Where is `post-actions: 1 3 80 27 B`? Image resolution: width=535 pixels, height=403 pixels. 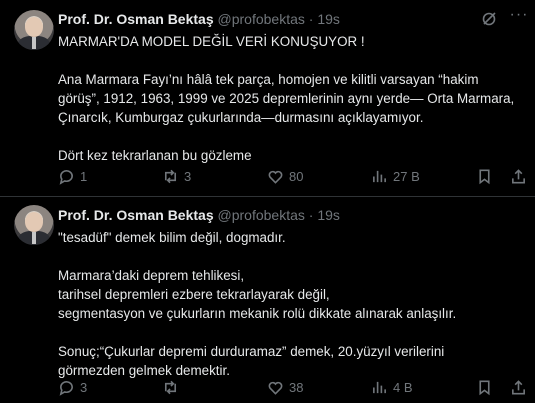
post-actions: 1 3 80 27 B is located at coordinates (293, 176).